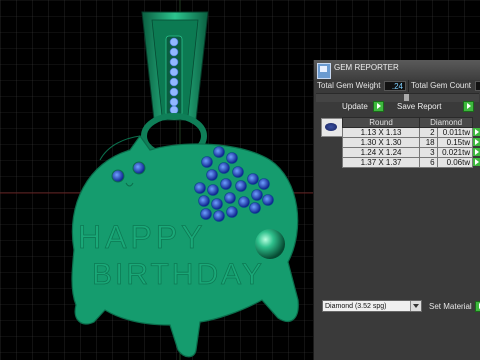 Image resolution: width=480 pixels, height=360 pixels. What do you see at coordinates (349, 85) in the screenshot?
I see `total-weight-label: Total Gem Weight` at bounding box center [349, 85].